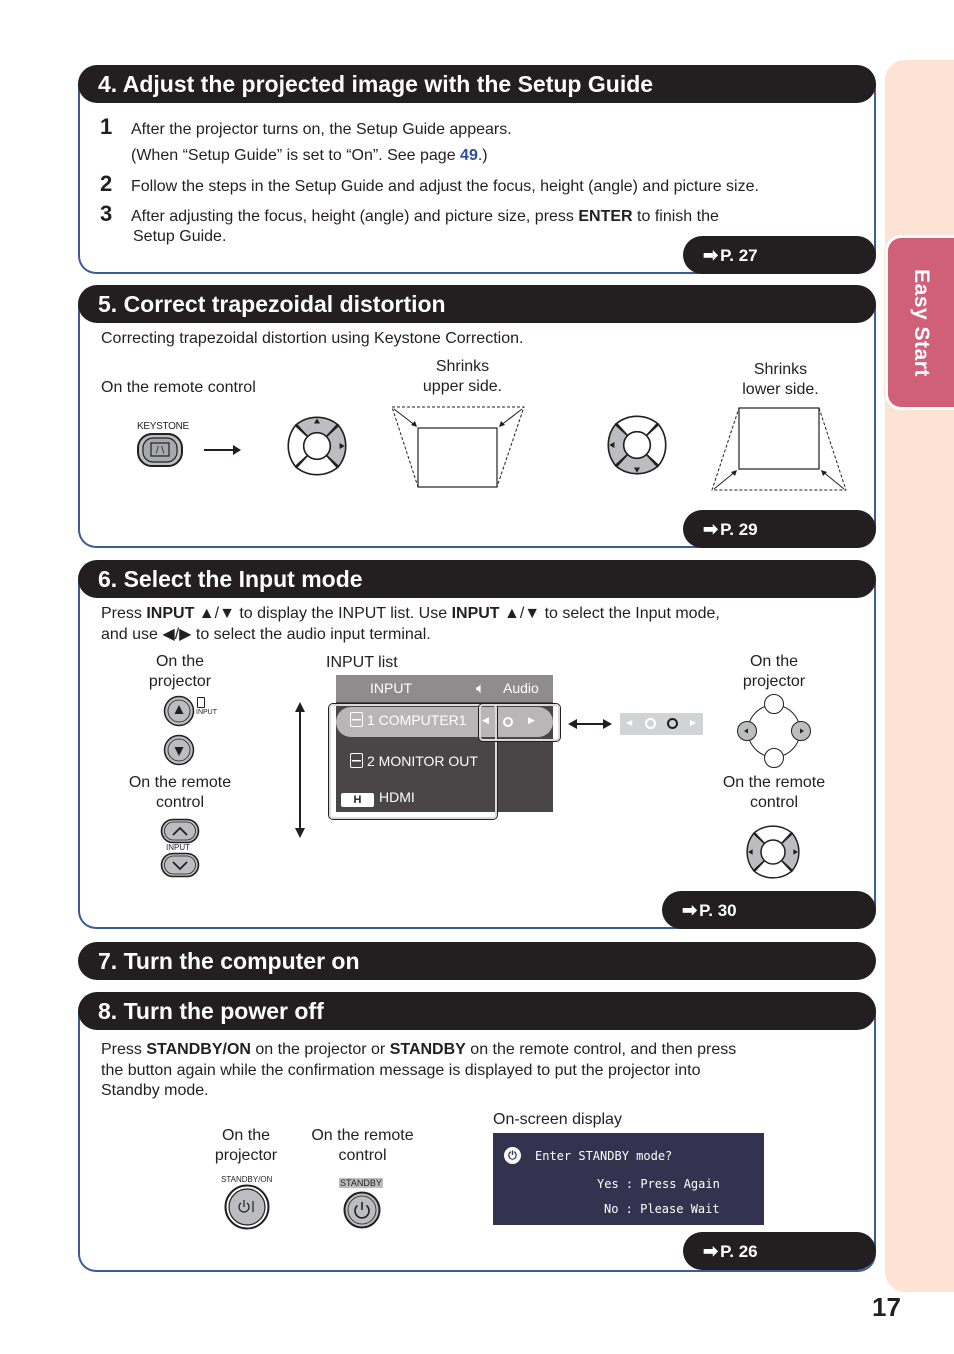  I want to click on right-remote-line2: control, so click(774, 802).